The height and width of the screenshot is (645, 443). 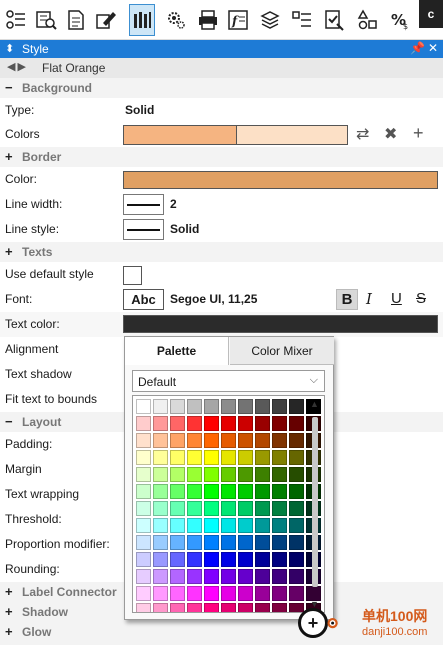 I want to click on inspector-icon, so click(x=46, y=20).